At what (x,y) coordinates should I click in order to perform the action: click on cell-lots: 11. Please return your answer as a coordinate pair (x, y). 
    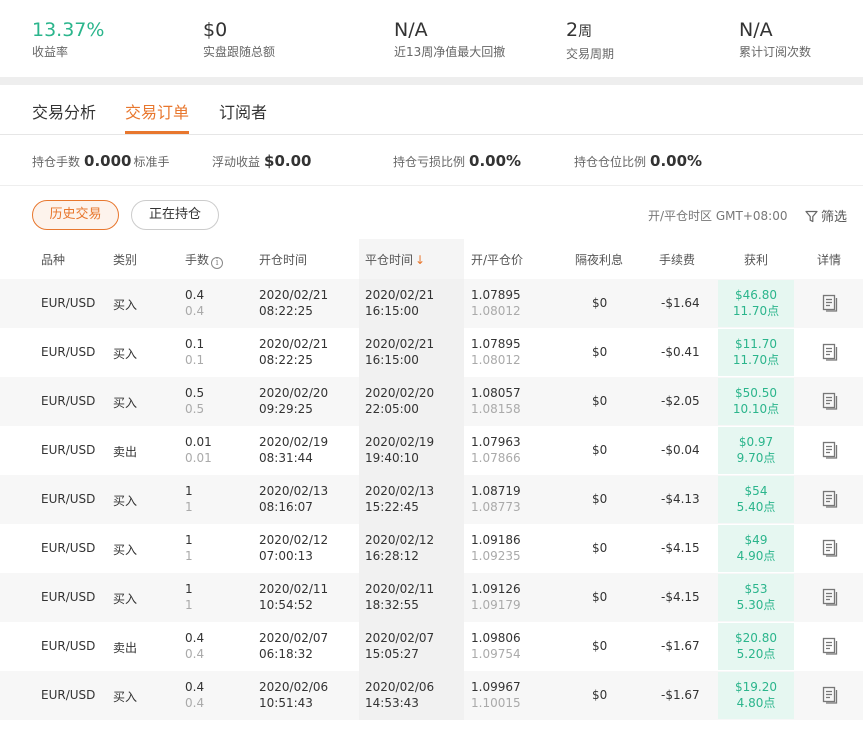
    Looking at the image, I should click on (189, 499).